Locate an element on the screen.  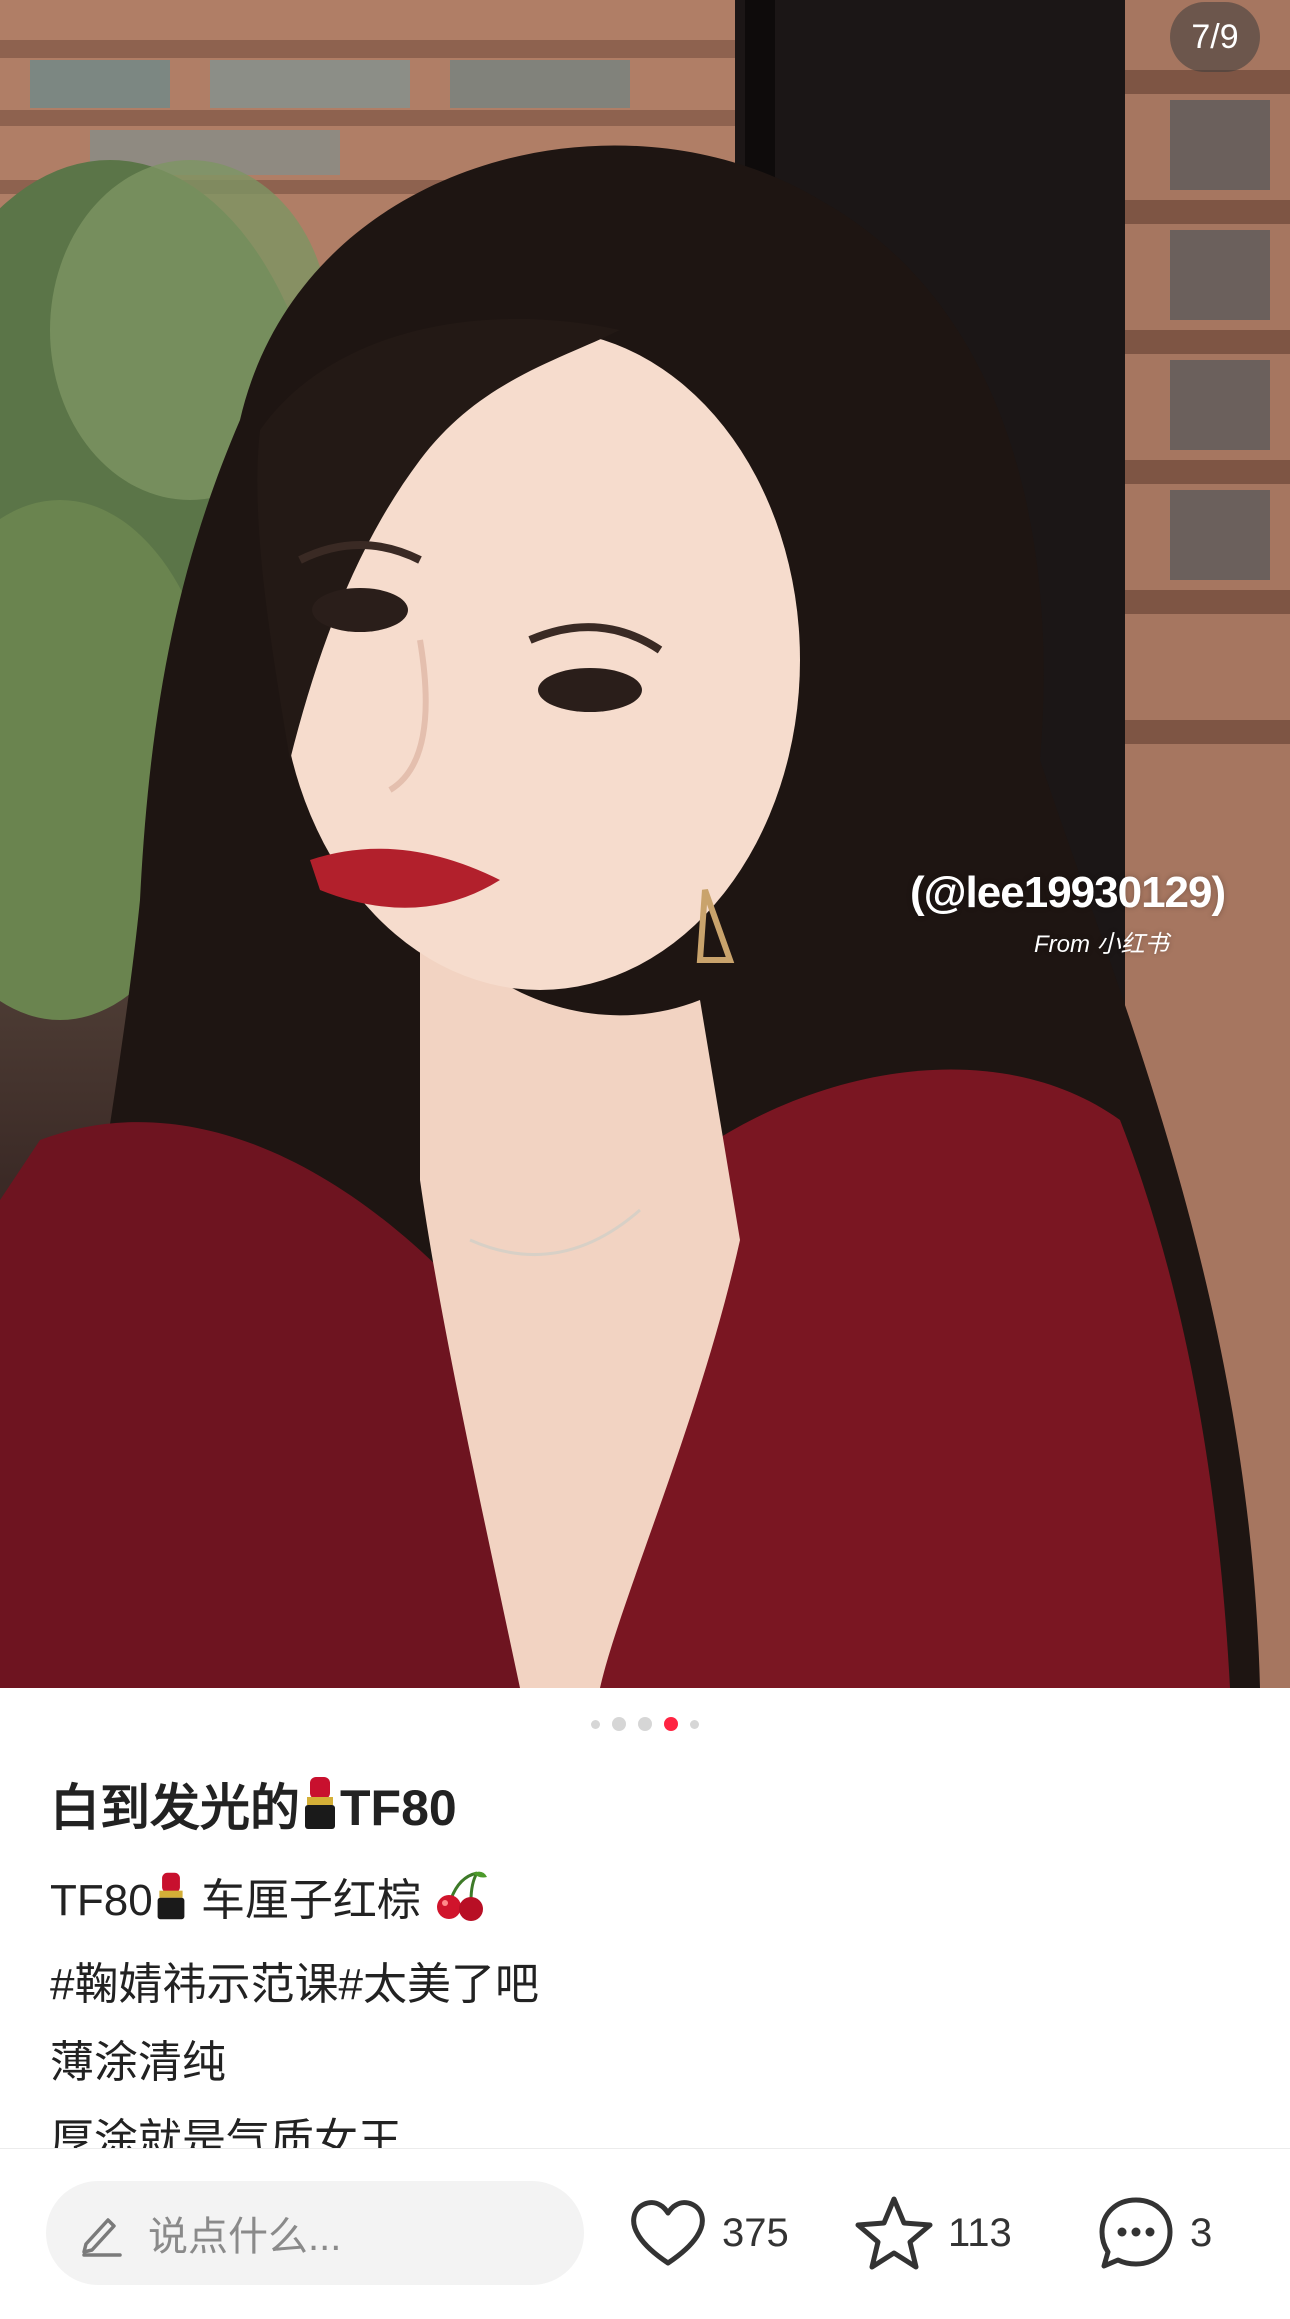
watermark-handle: (@lee19930129) is located at coordinates (1068, 892).